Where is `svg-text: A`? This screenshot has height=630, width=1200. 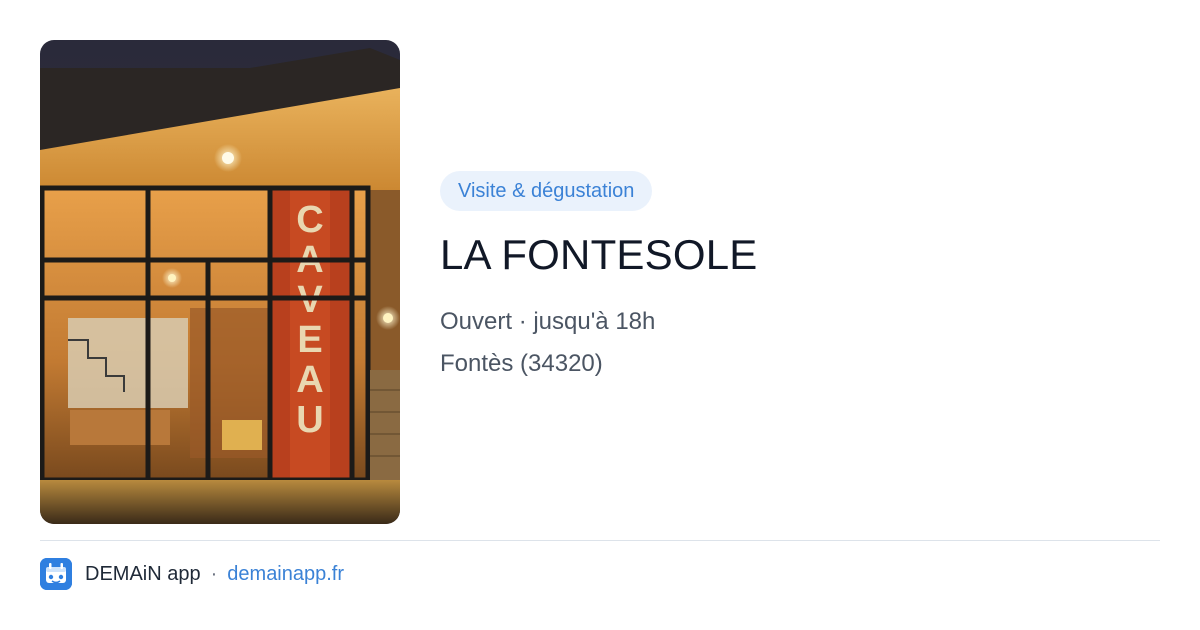 svg-text: A is located at coordinates (309, 380).